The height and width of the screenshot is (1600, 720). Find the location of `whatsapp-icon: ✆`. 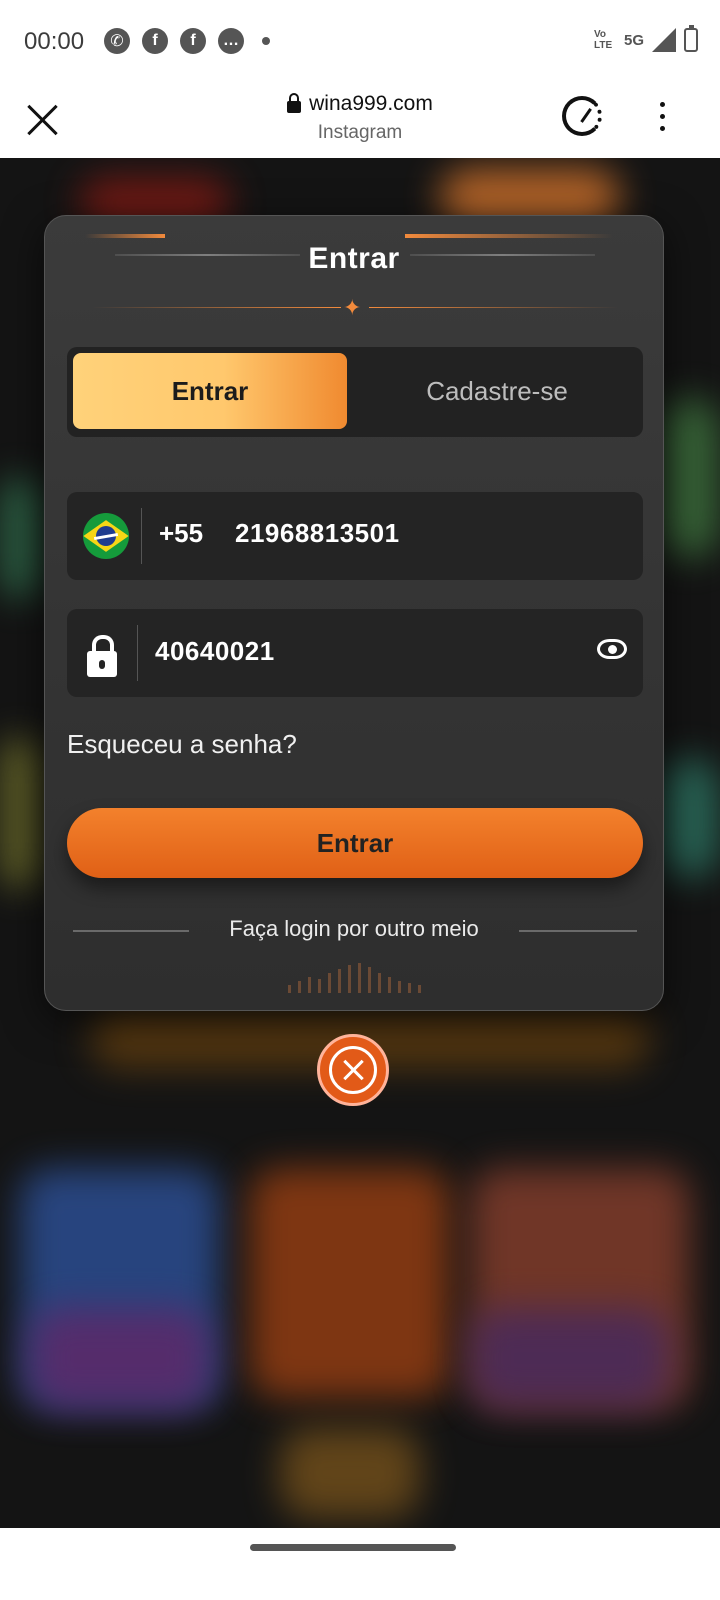

whatsapp-icon: ✆ is located at coordinates (117, 41).